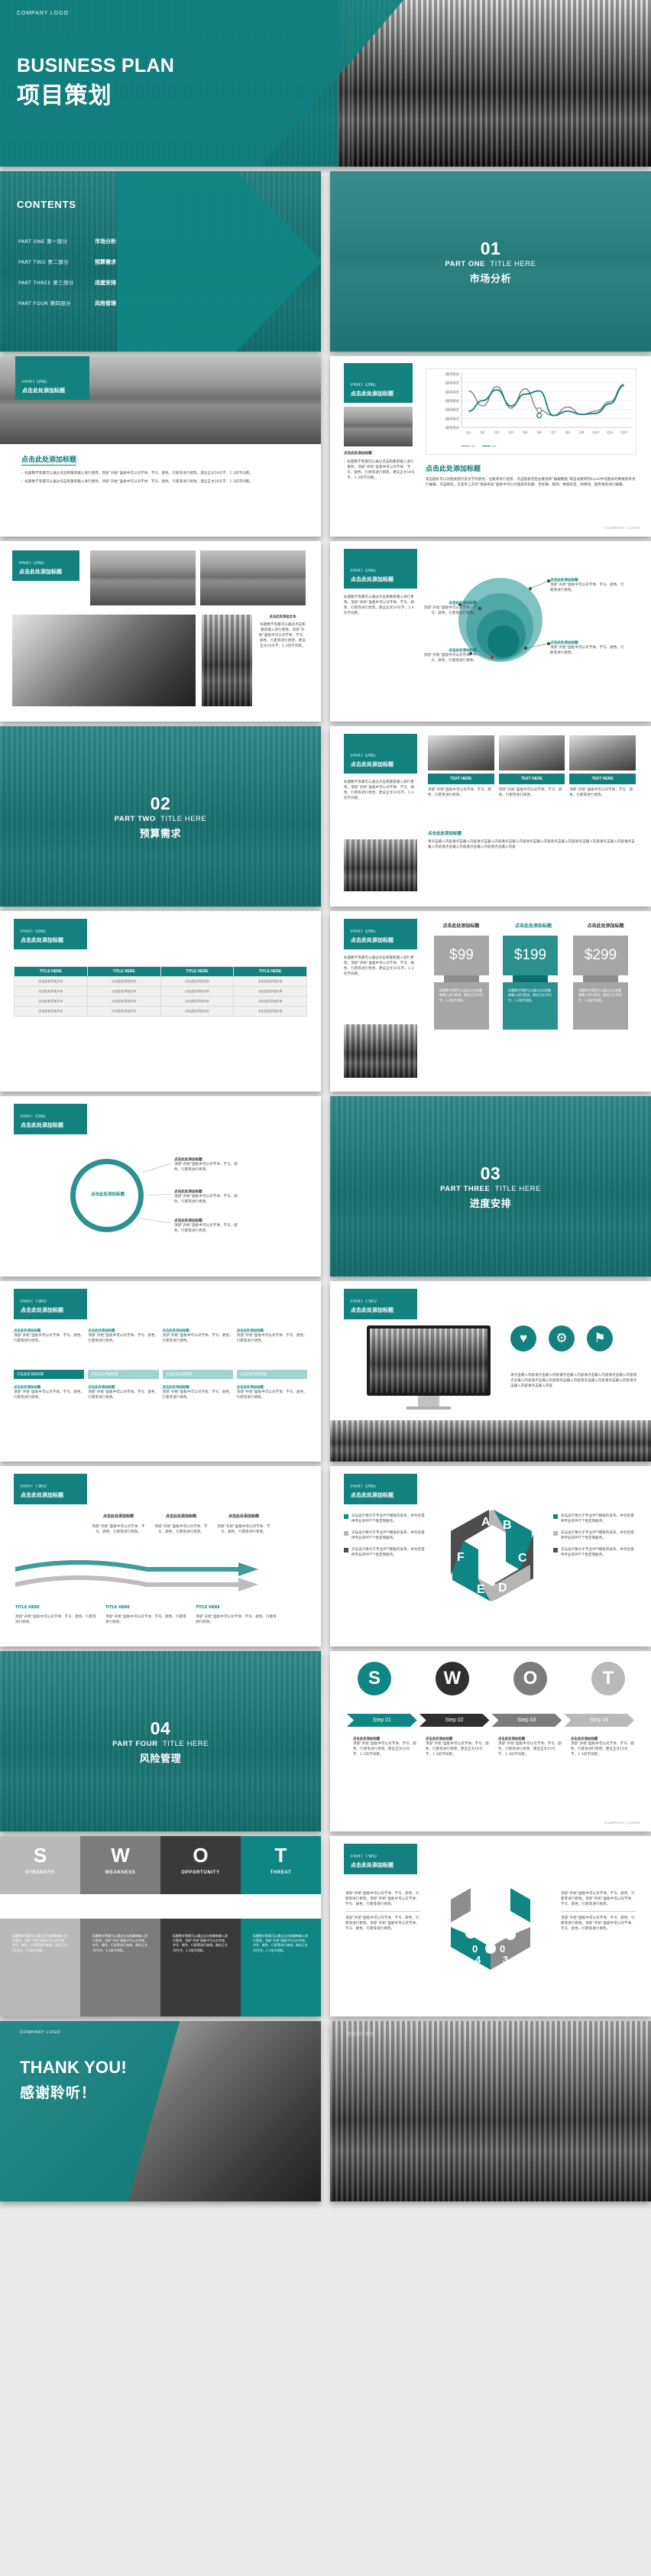 The height and width of the screenshot is (2576, 651). What do you see at coordinates (129, 262) in the screenshot?
I see `toc-item: PART TWO 第二部分 预算需求` at bounding box center [129, 262].